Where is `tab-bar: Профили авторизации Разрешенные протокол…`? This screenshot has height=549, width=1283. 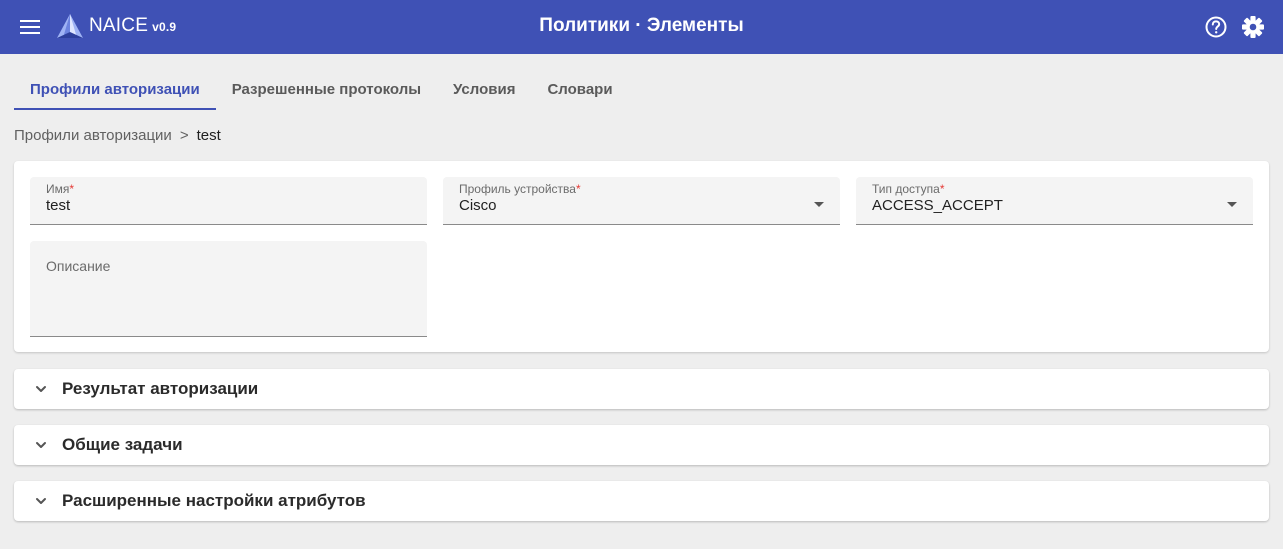 tab-bar: Профили авторизации Разрешенные протокол… is located at coordinates (321, 90).